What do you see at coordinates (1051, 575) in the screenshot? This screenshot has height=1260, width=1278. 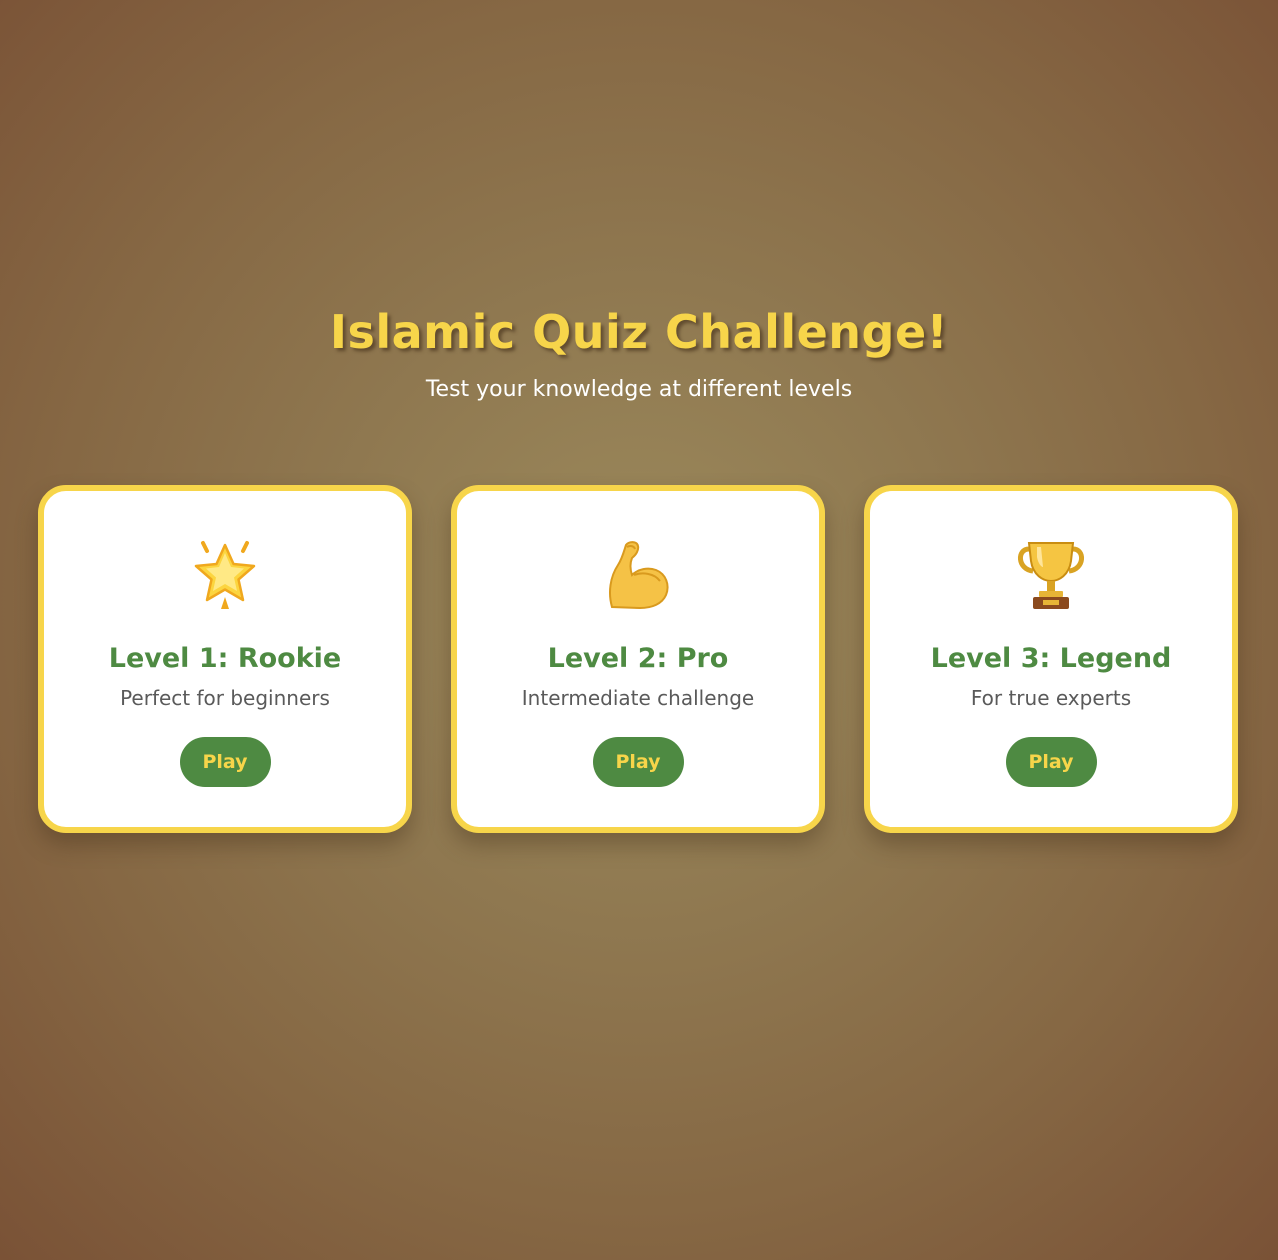 I see `trophy-icon` at bounding box center [1051, 575].